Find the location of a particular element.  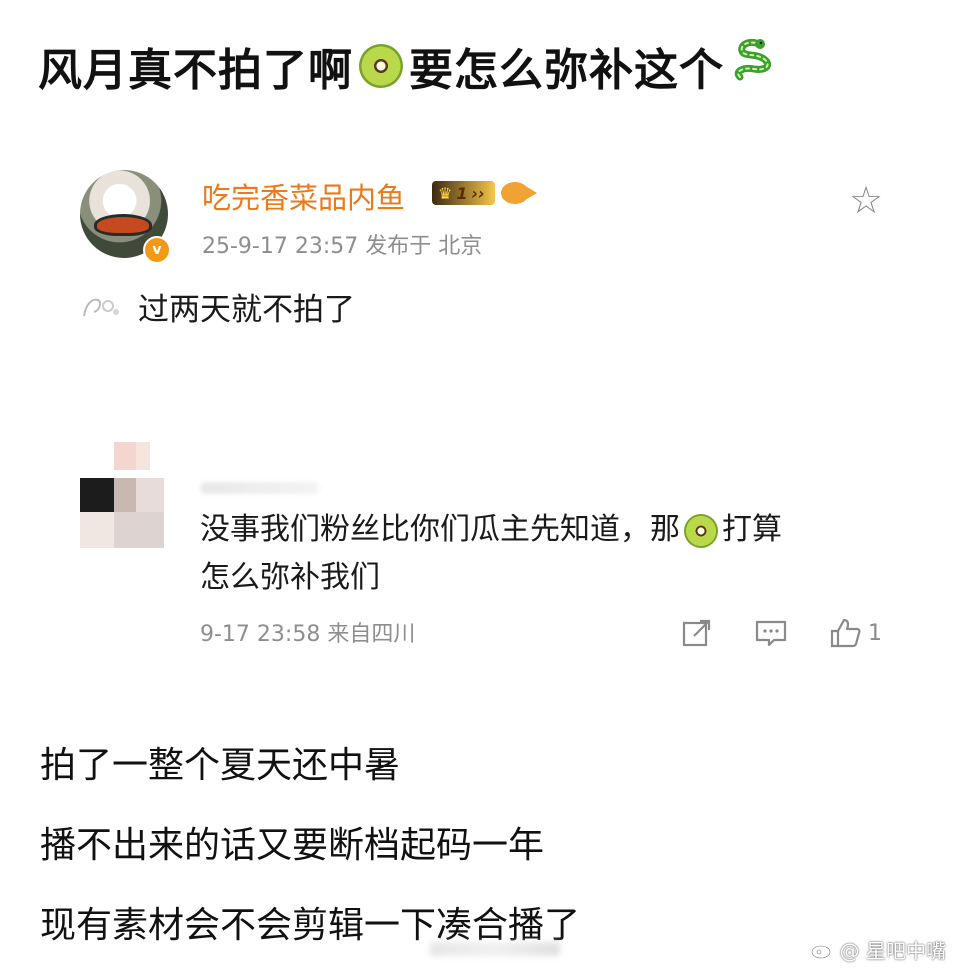

comment-meta: 9-17 23:58 来自四川 is located at coordinates (307, 632).